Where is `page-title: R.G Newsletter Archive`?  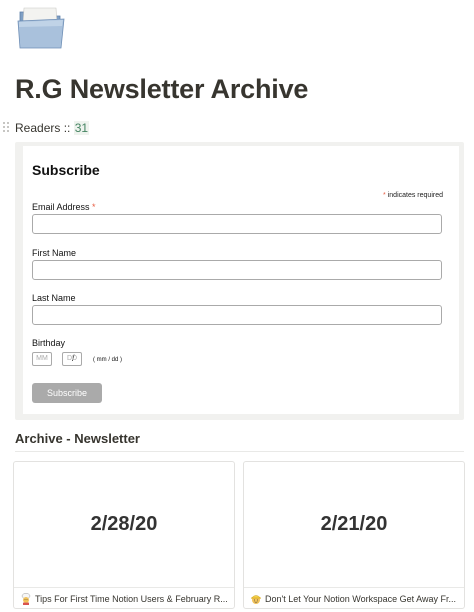
page-title: R.G Newsletter Archive is located at coordinates (162, 89).